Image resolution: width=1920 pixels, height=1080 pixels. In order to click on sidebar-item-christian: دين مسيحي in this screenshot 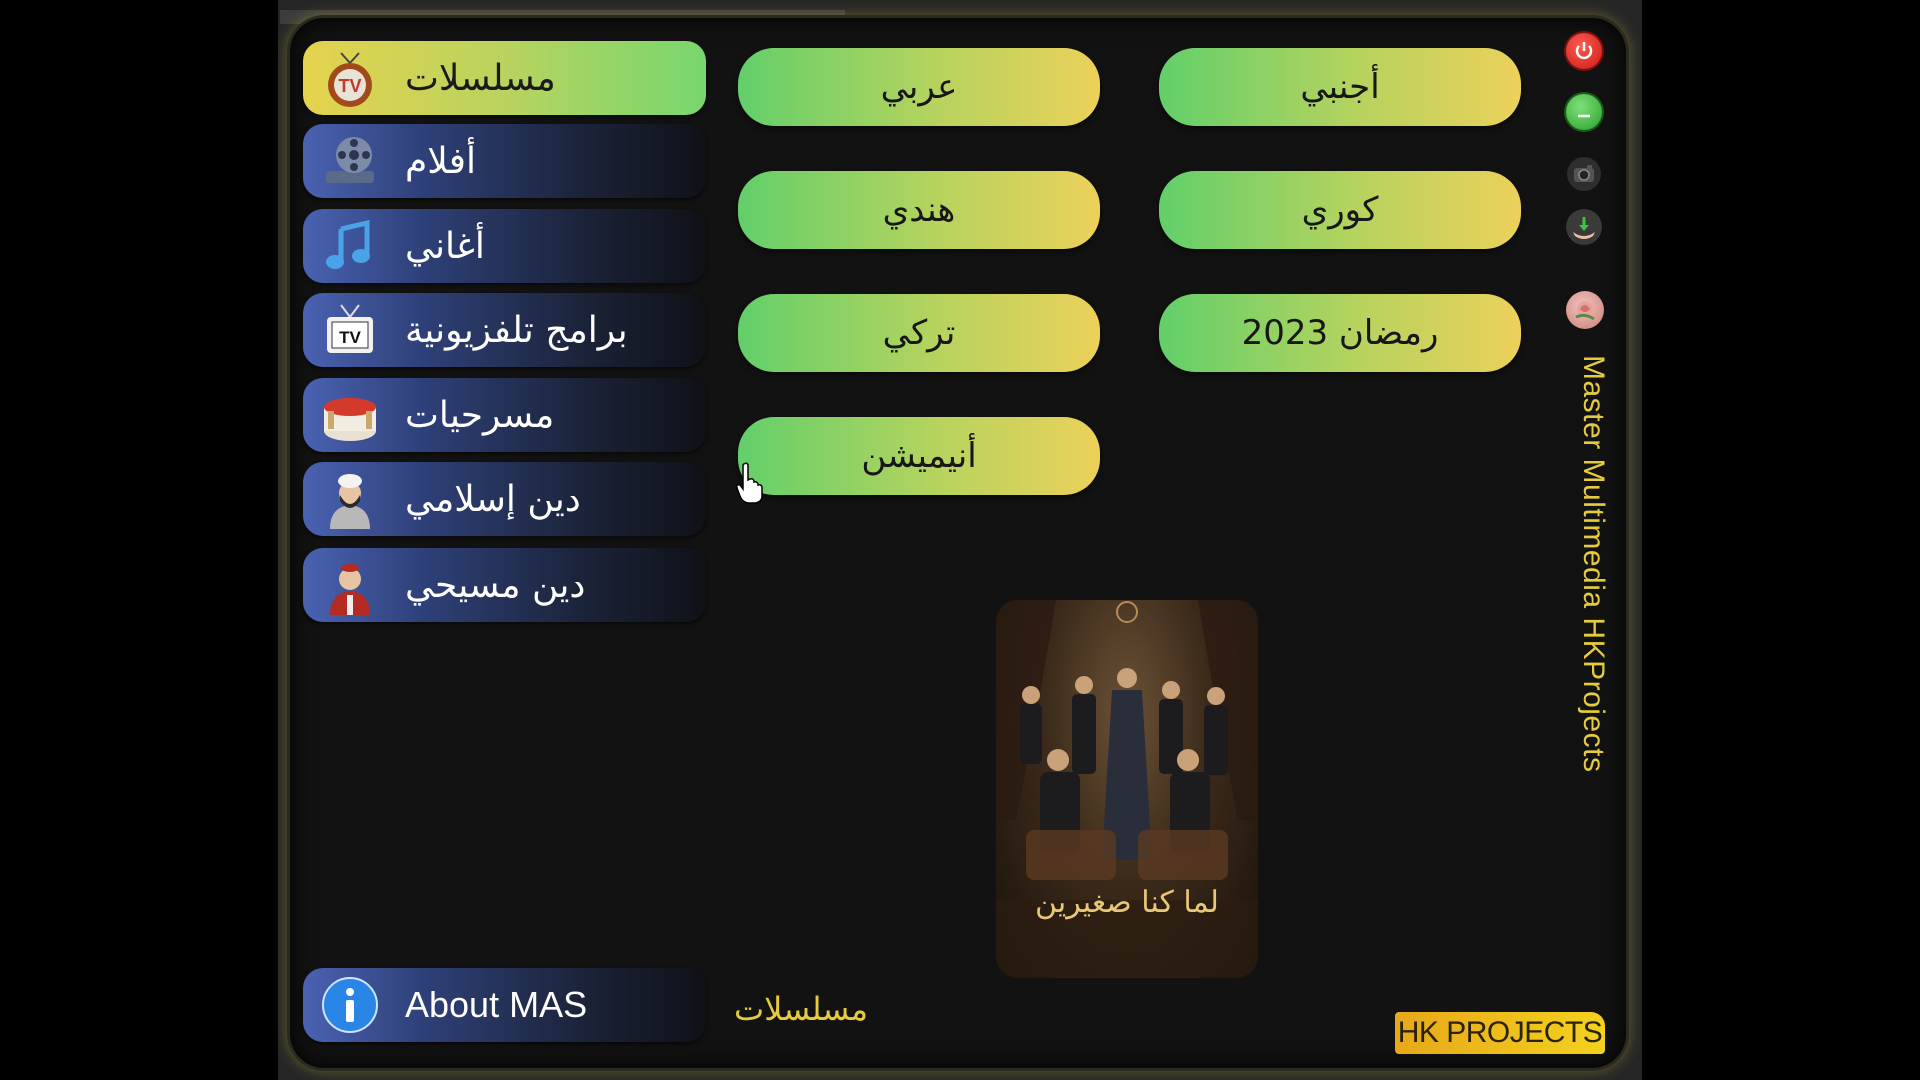, I will do `click(504, 585)`.